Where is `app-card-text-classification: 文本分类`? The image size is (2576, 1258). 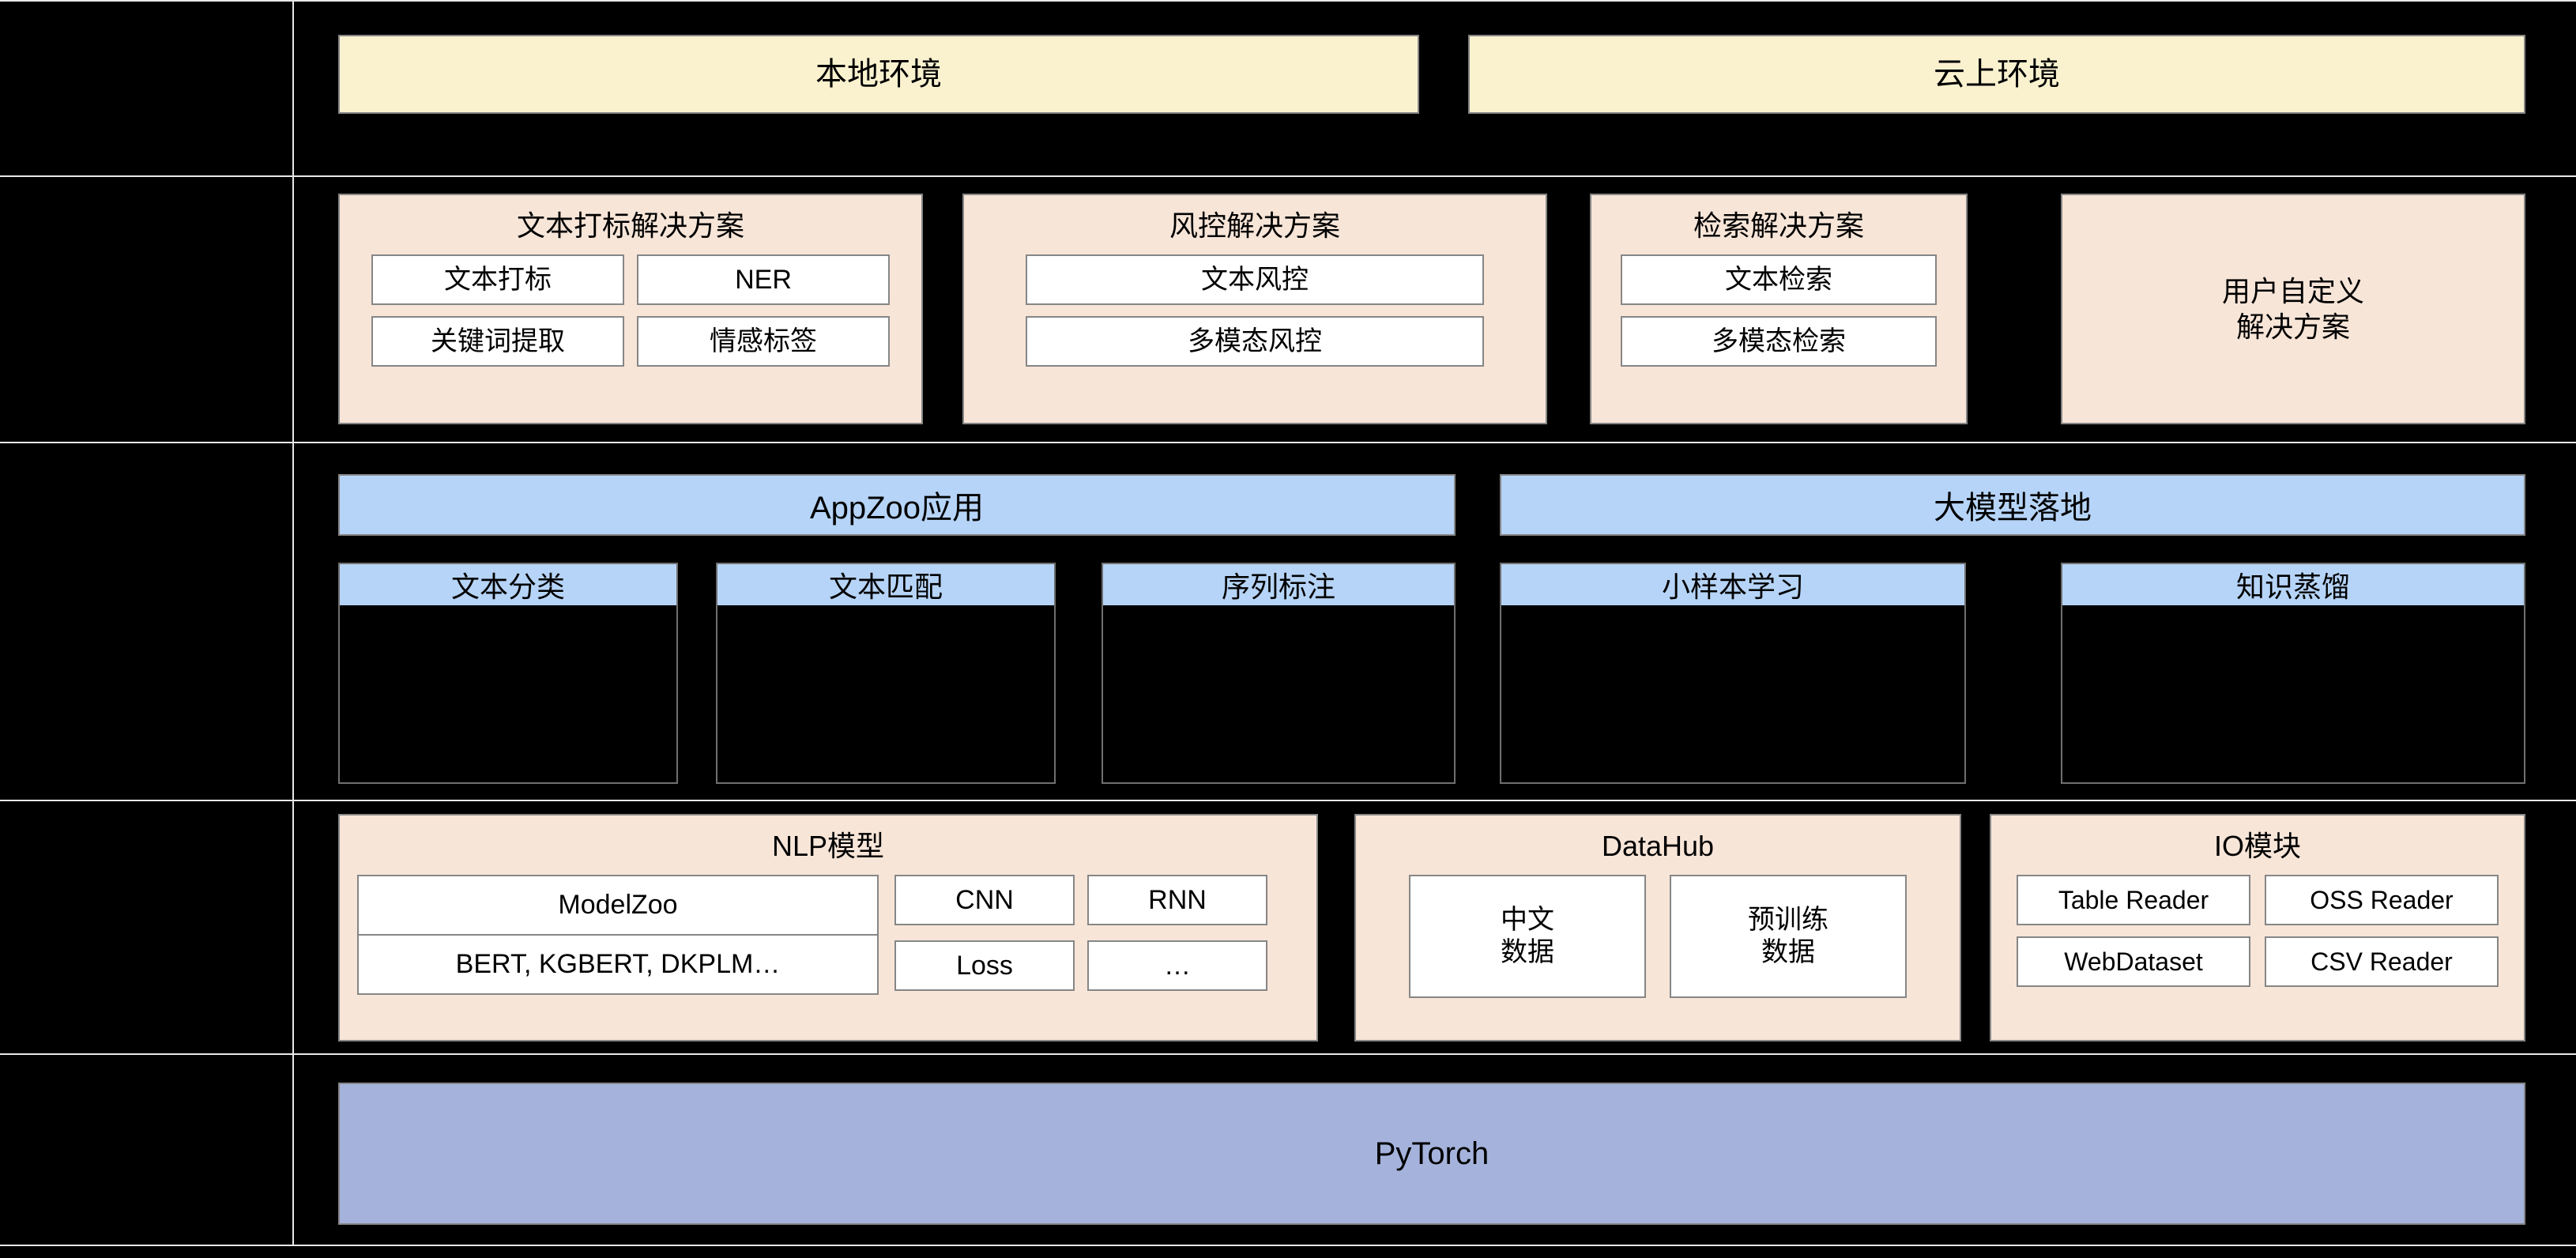
app-card-text-classification: 文本分类 is located at coordinates (508, 673).